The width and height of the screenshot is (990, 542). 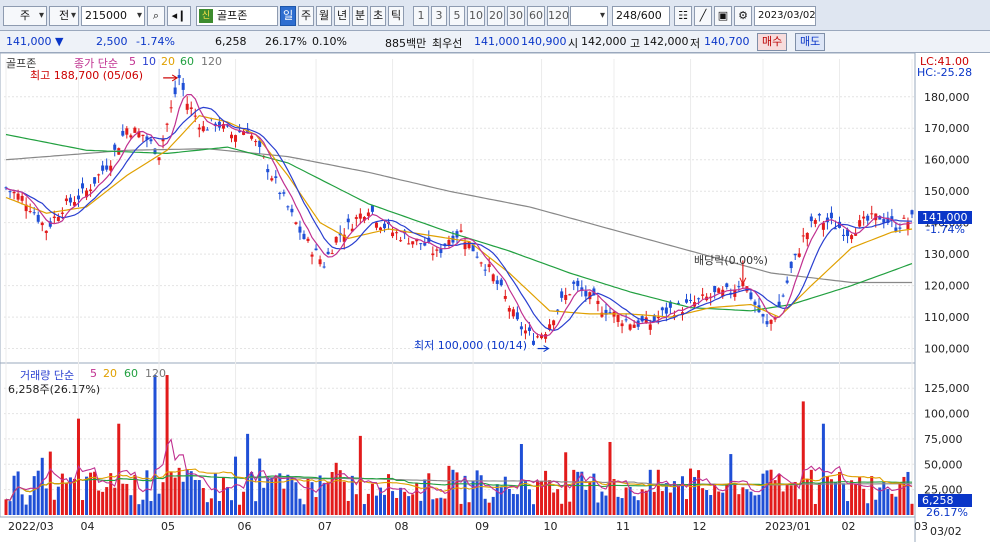 What do you see at coordinates (54, 389) in the screenshot?
I see `volume-sub-label: 6,258주(26.17%)` at bounding box center [54, 389].